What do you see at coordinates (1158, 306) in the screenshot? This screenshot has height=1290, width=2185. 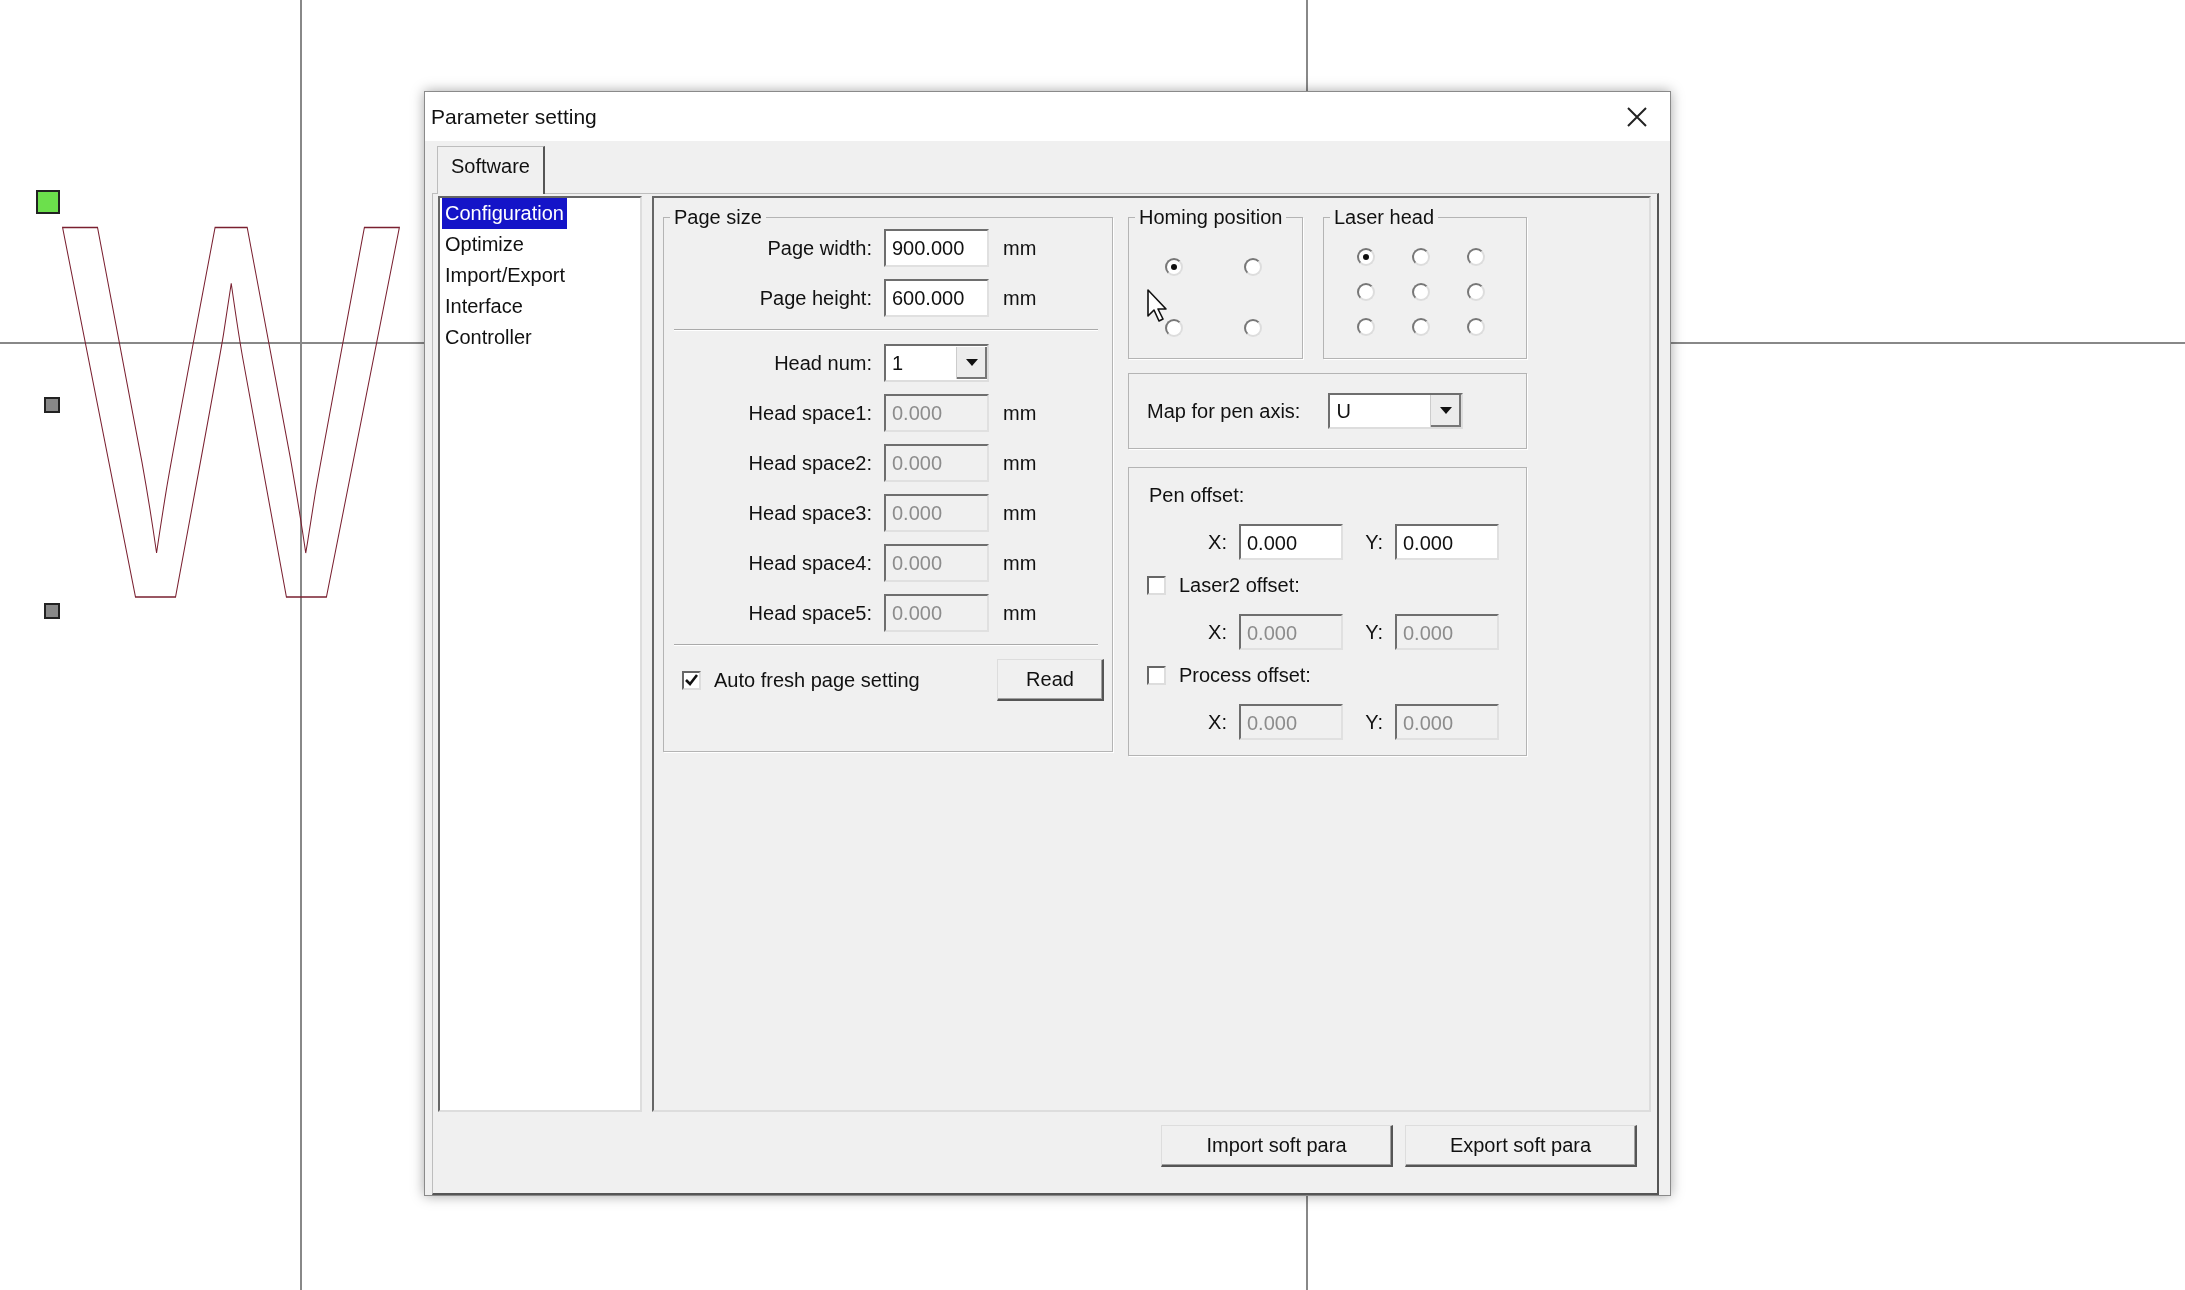 I see `mouse-pointer-icon` at bounding box center [1158, 306].